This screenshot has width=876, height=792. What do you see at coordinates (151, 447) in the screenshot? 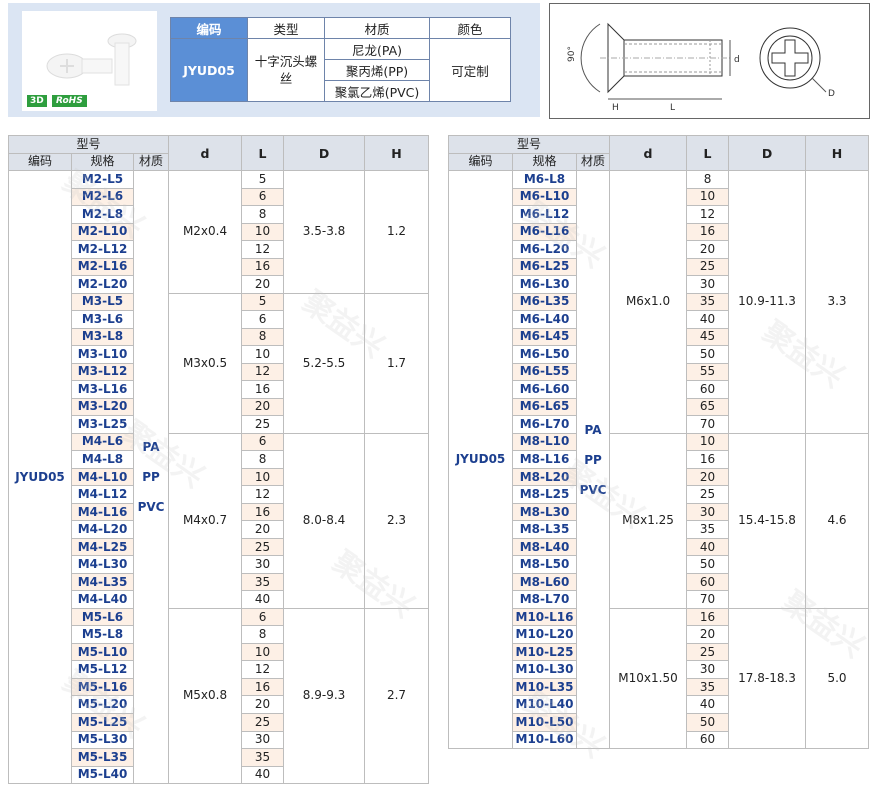
I see `material-label: PA` at bounding box center [151, 447].